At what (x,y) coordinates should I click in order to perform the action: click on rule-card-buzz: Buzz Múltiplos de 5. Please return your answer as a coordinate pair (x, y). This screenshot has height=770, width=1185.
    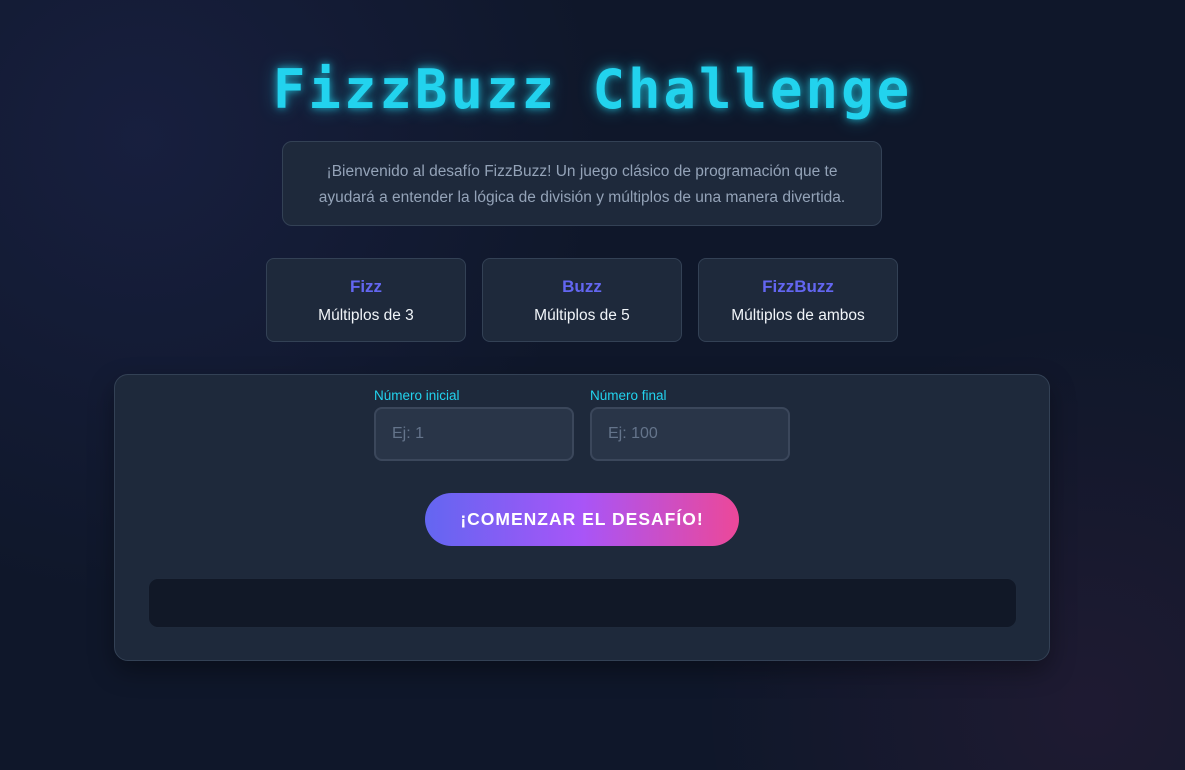
    Looking at the image, I should click on (582, 300).